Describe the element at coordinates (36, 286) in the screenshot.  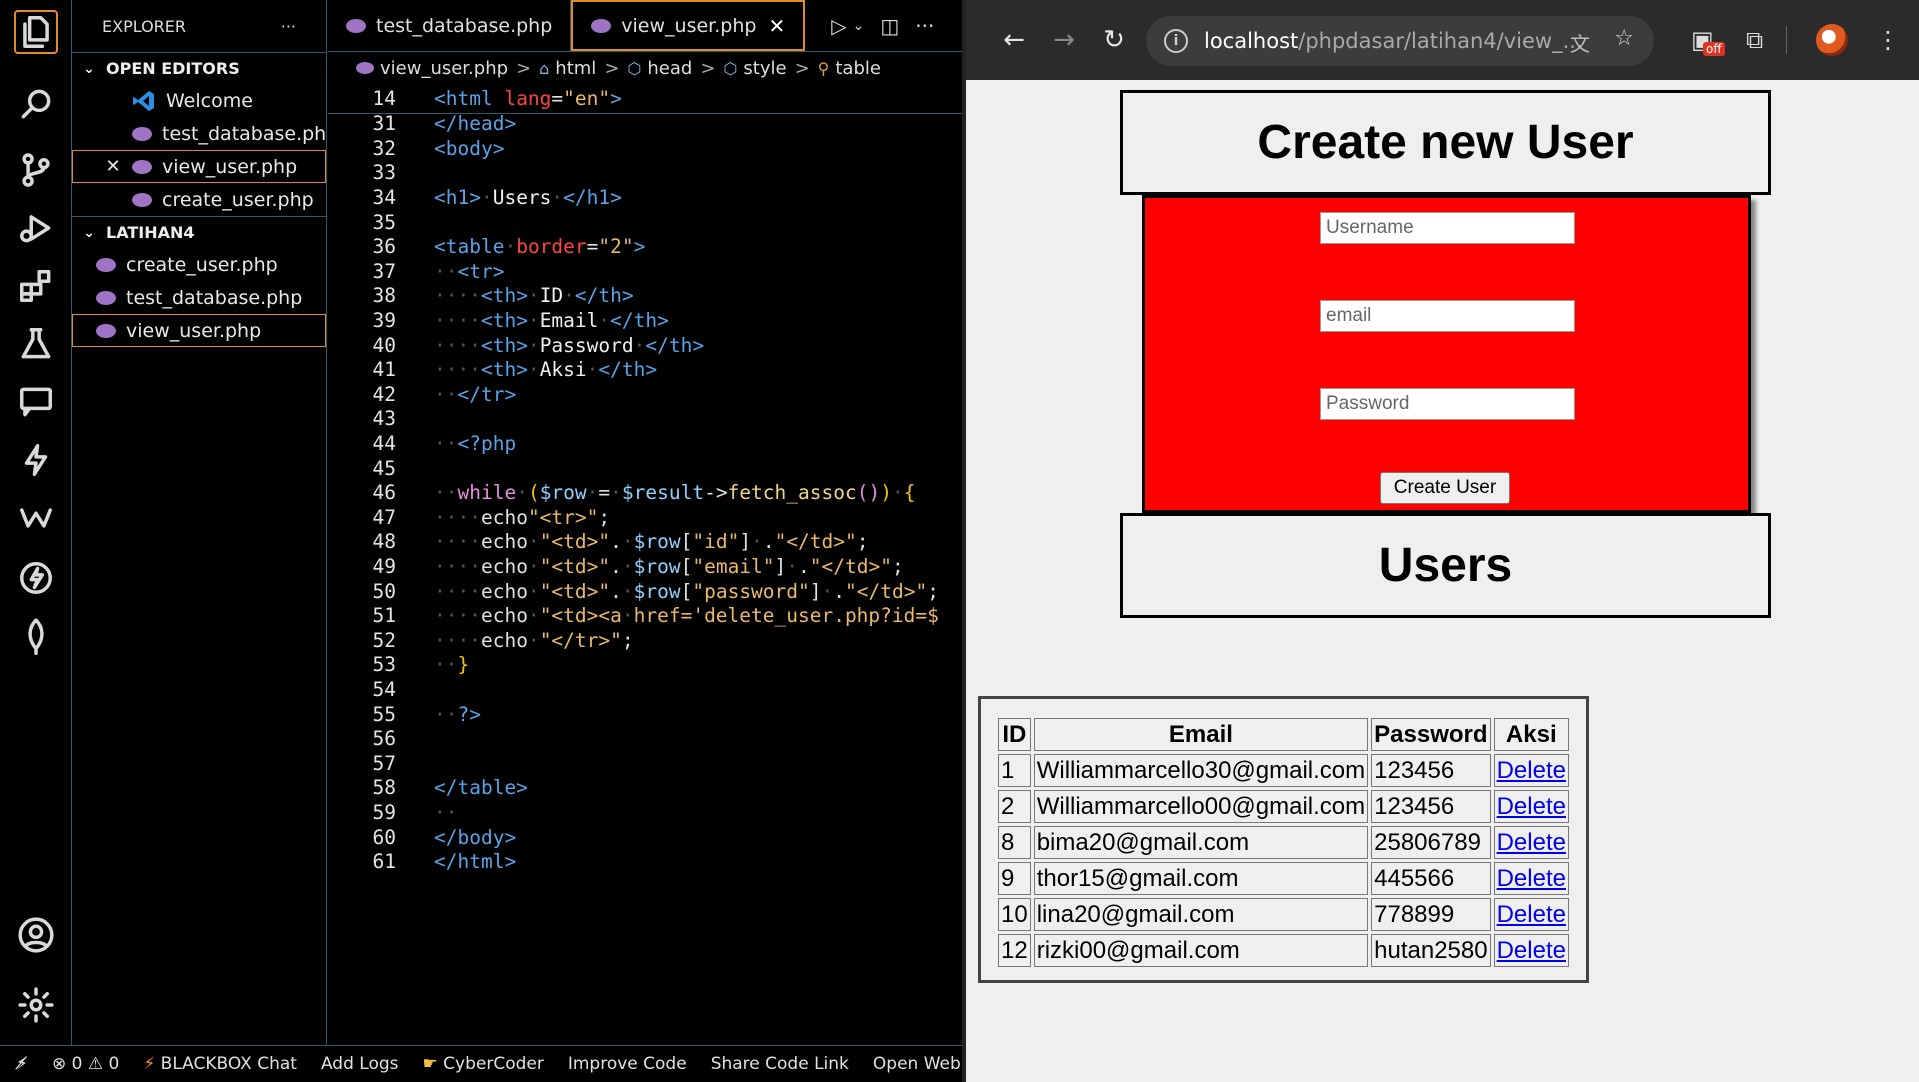
I see `extensions-icon` at that location.